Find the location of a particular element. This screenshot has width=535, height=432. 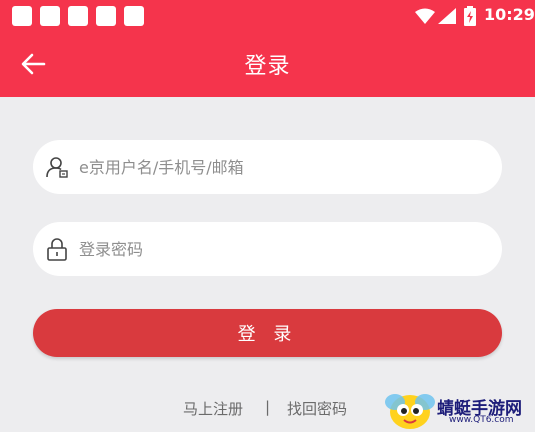

user-icon is located at coordinates (57, 167).